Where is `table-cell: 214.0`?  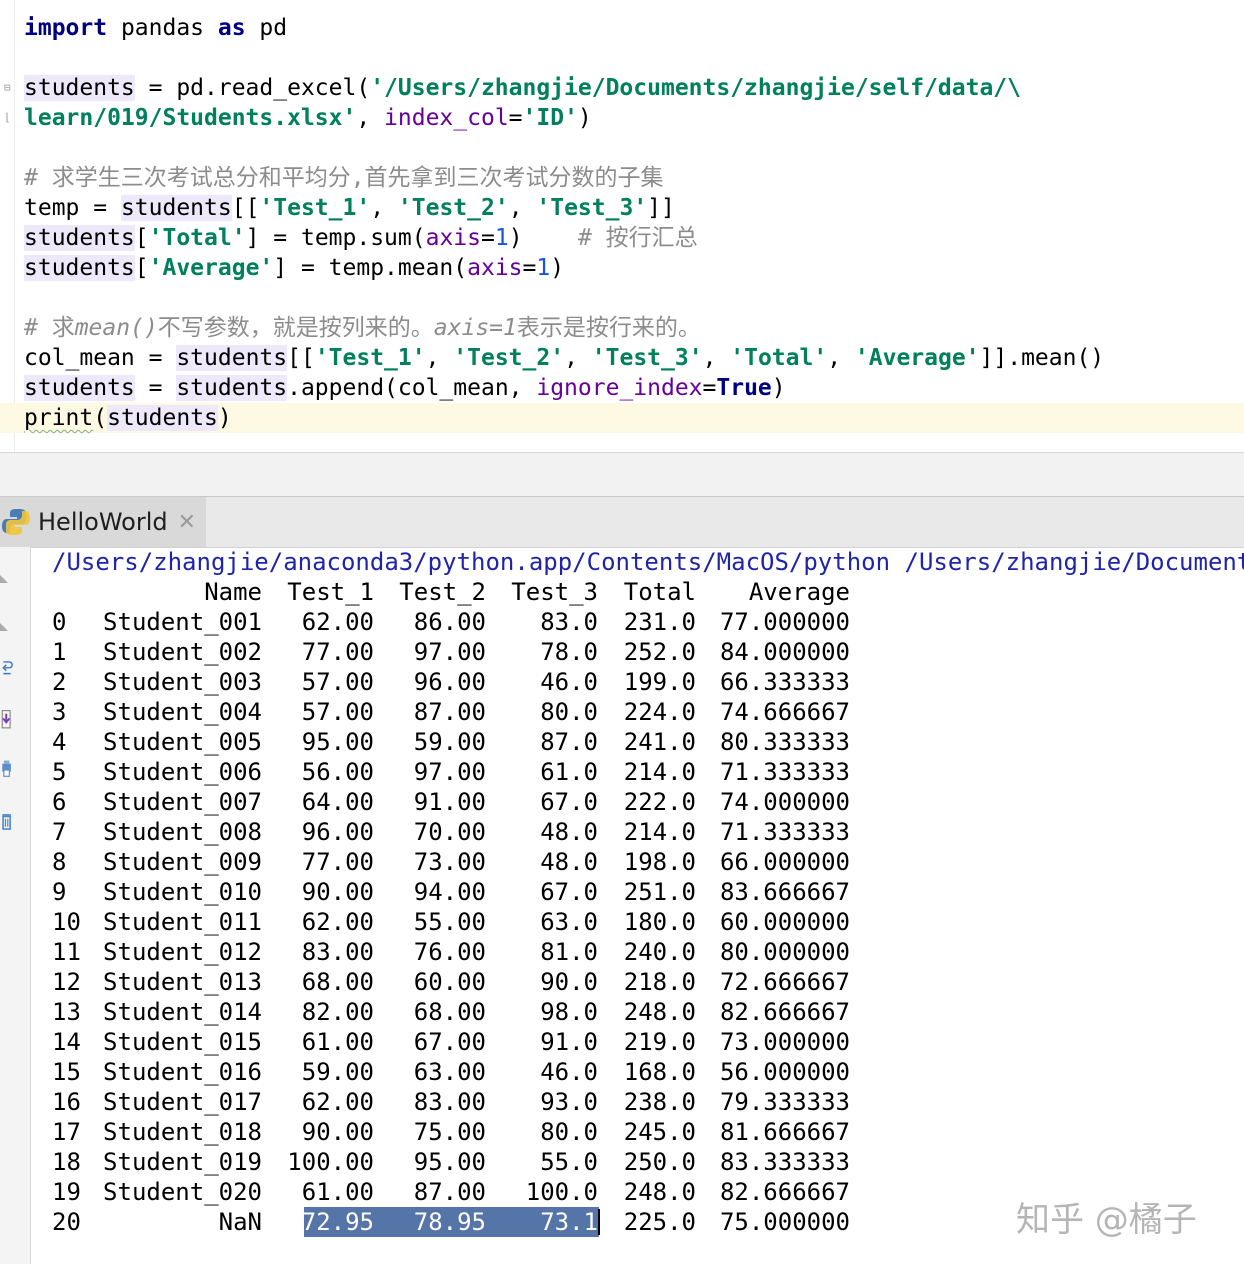
table-cell: 214.0 is located at coordinates (659, 832).